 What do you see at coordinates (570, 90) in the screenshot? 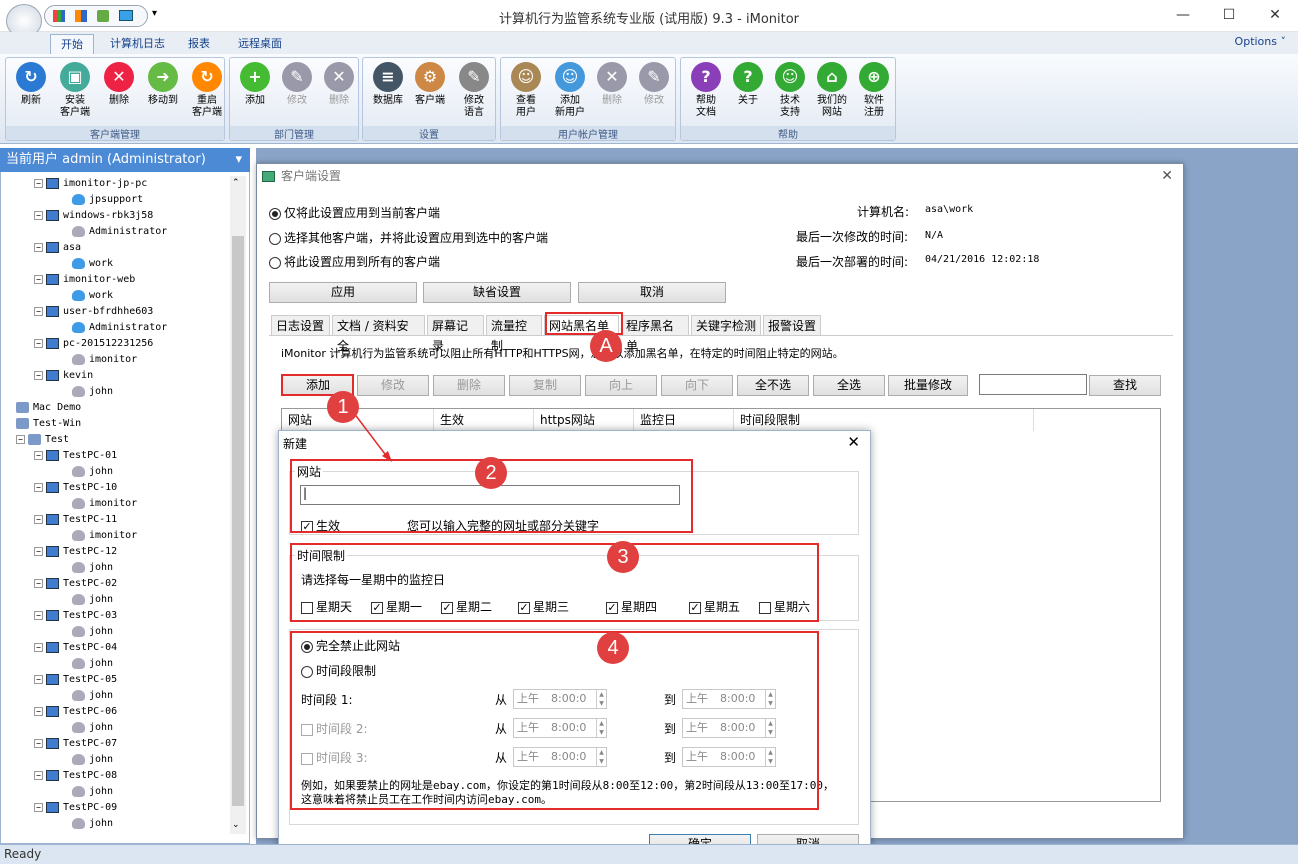
I see `ribbon-button-3-1: ☺ 添加 新用户` at bounding box center [570, 90].